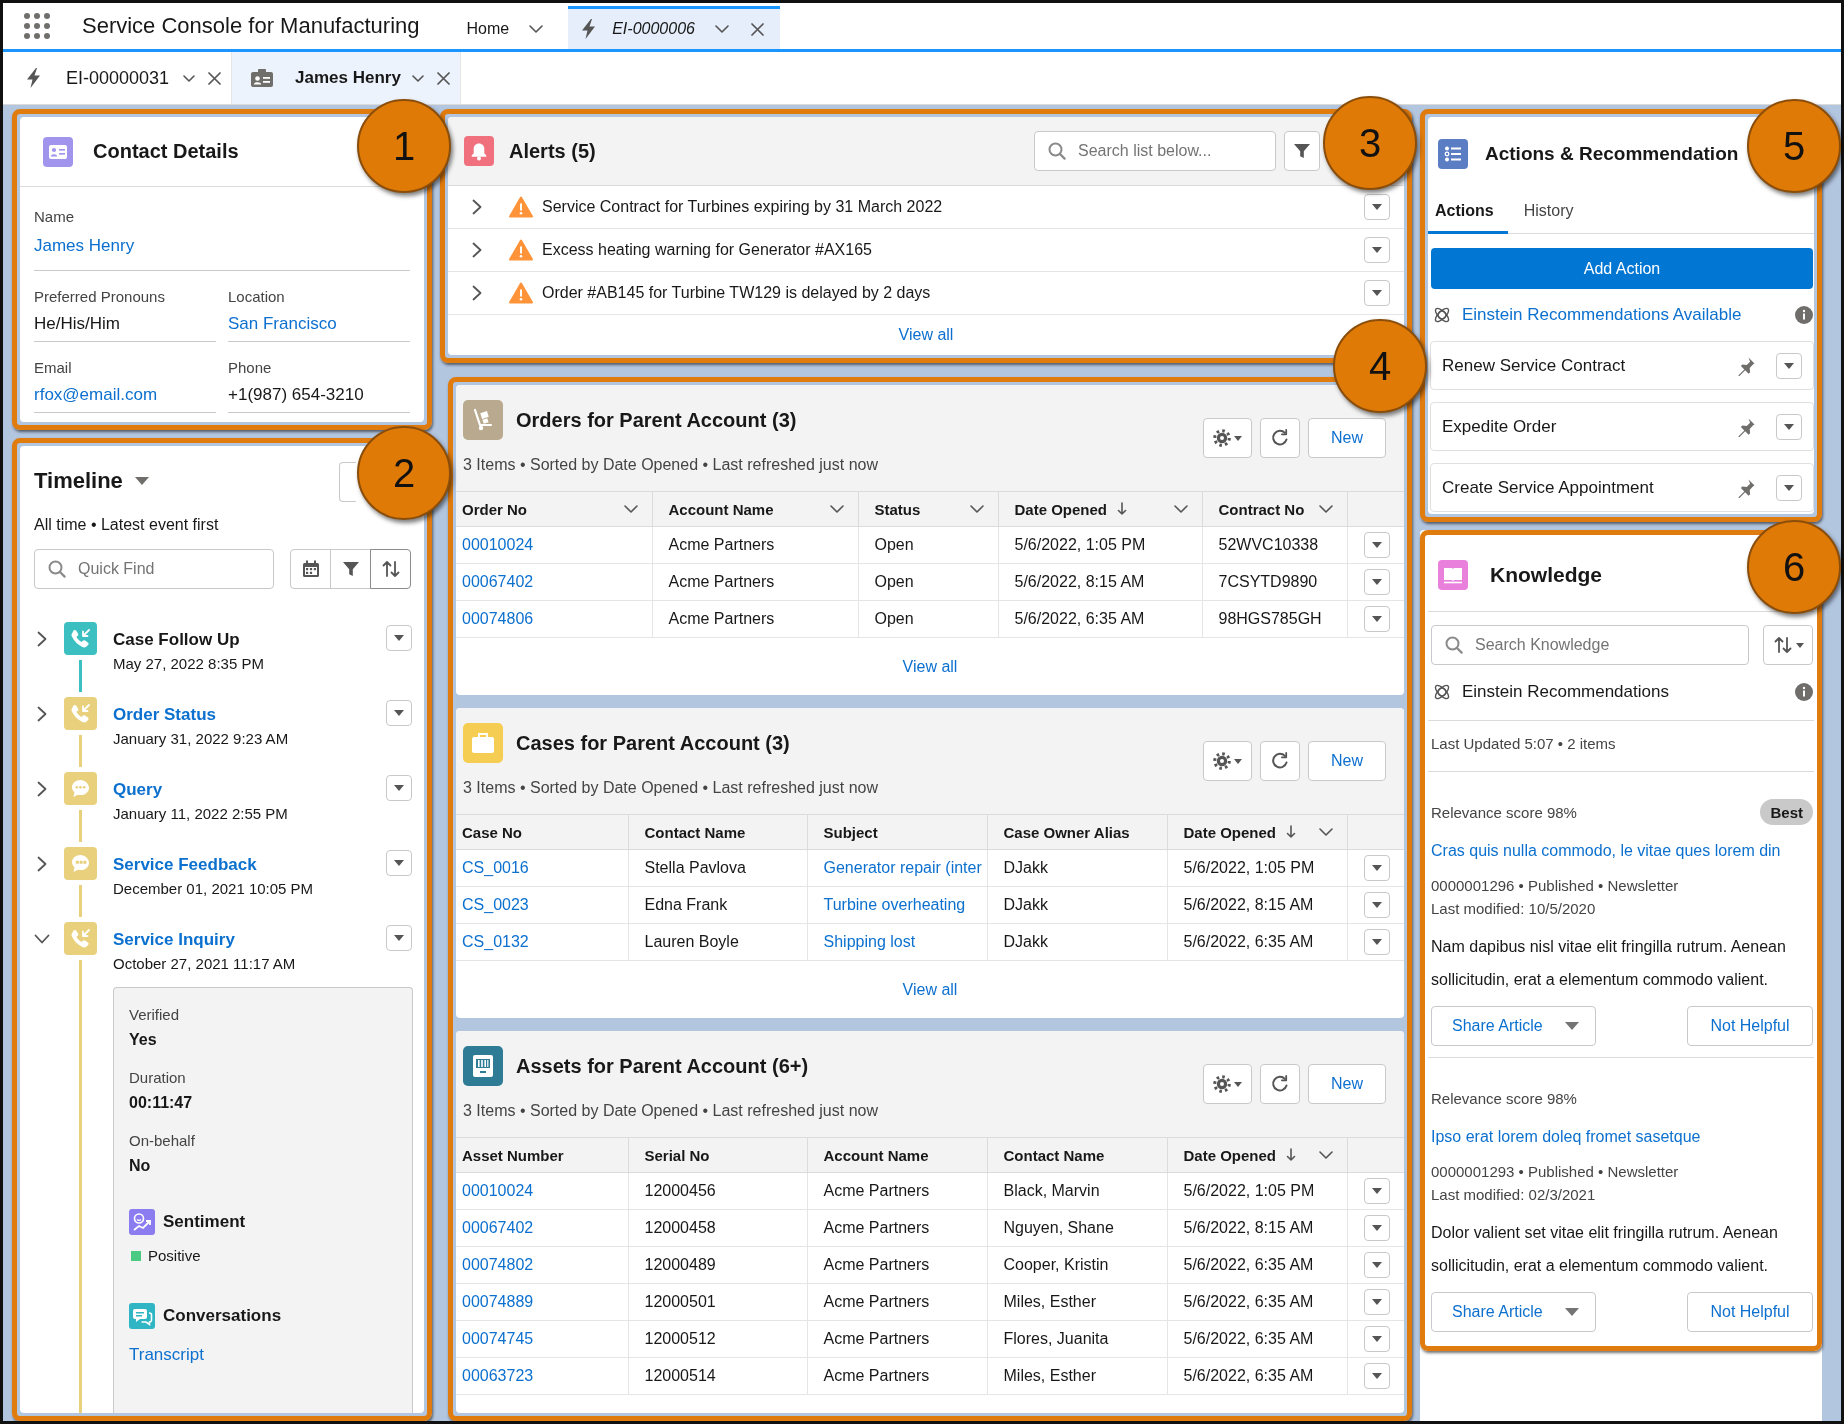 This screenshot has height=1424, width=1844. Describe the element at coordinates (1622, 365) in the screenshot. I see `action-item: Renew Service Contract` at that location.